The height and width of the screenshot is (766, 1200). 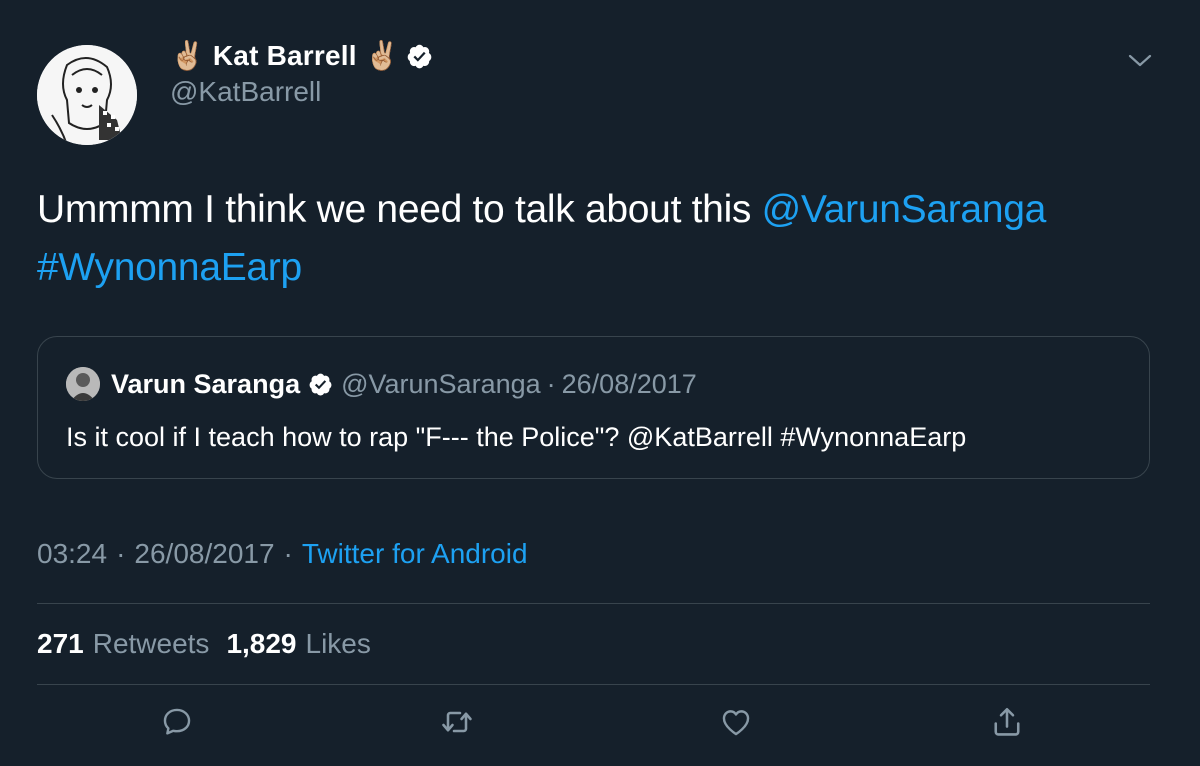 What do you see at coordinates (904, 209) in the screenshot?
I see `mention-link: @VarunSaranga` at bounding box center [904, 209].